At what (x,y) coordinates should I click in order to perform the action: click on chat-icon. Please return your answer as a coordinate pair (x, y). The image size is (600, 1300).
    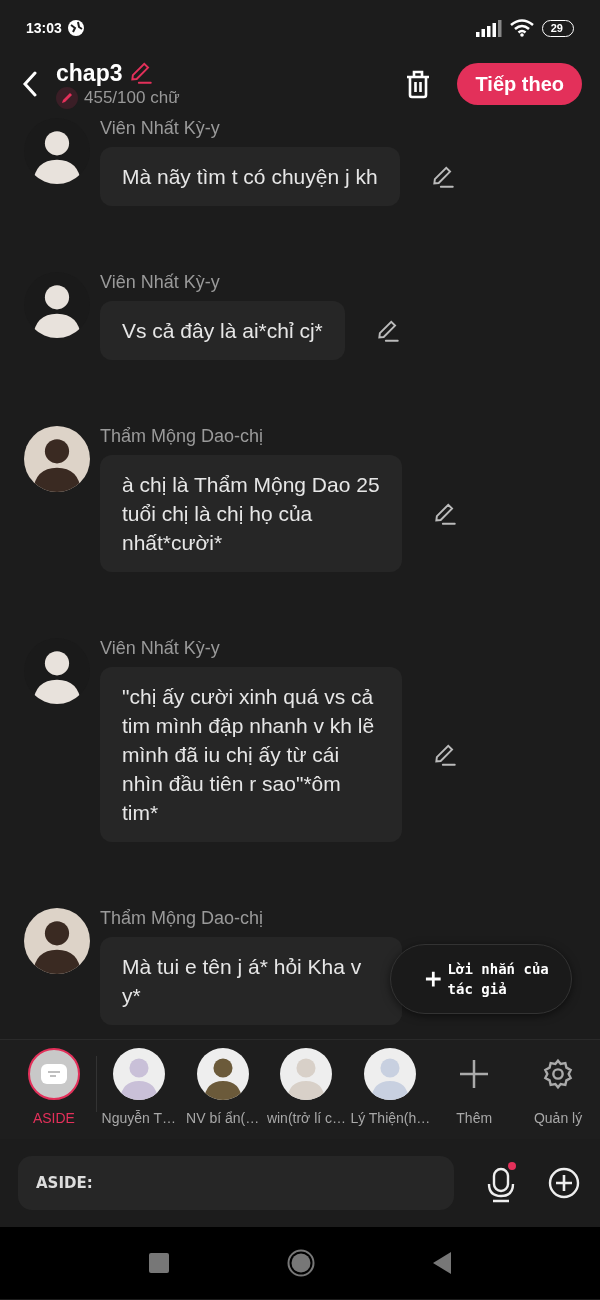
    Looking at the image, I should click on (53, 1074).